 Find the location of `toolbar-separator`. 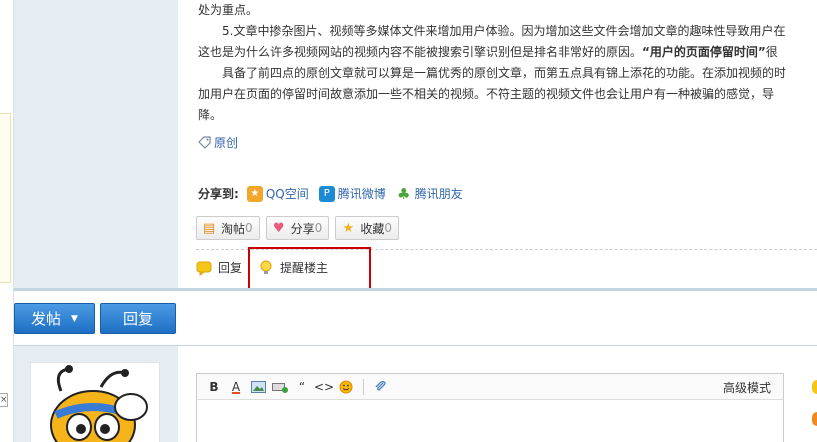

toolbar-separator is located at coordinates (363, 386).